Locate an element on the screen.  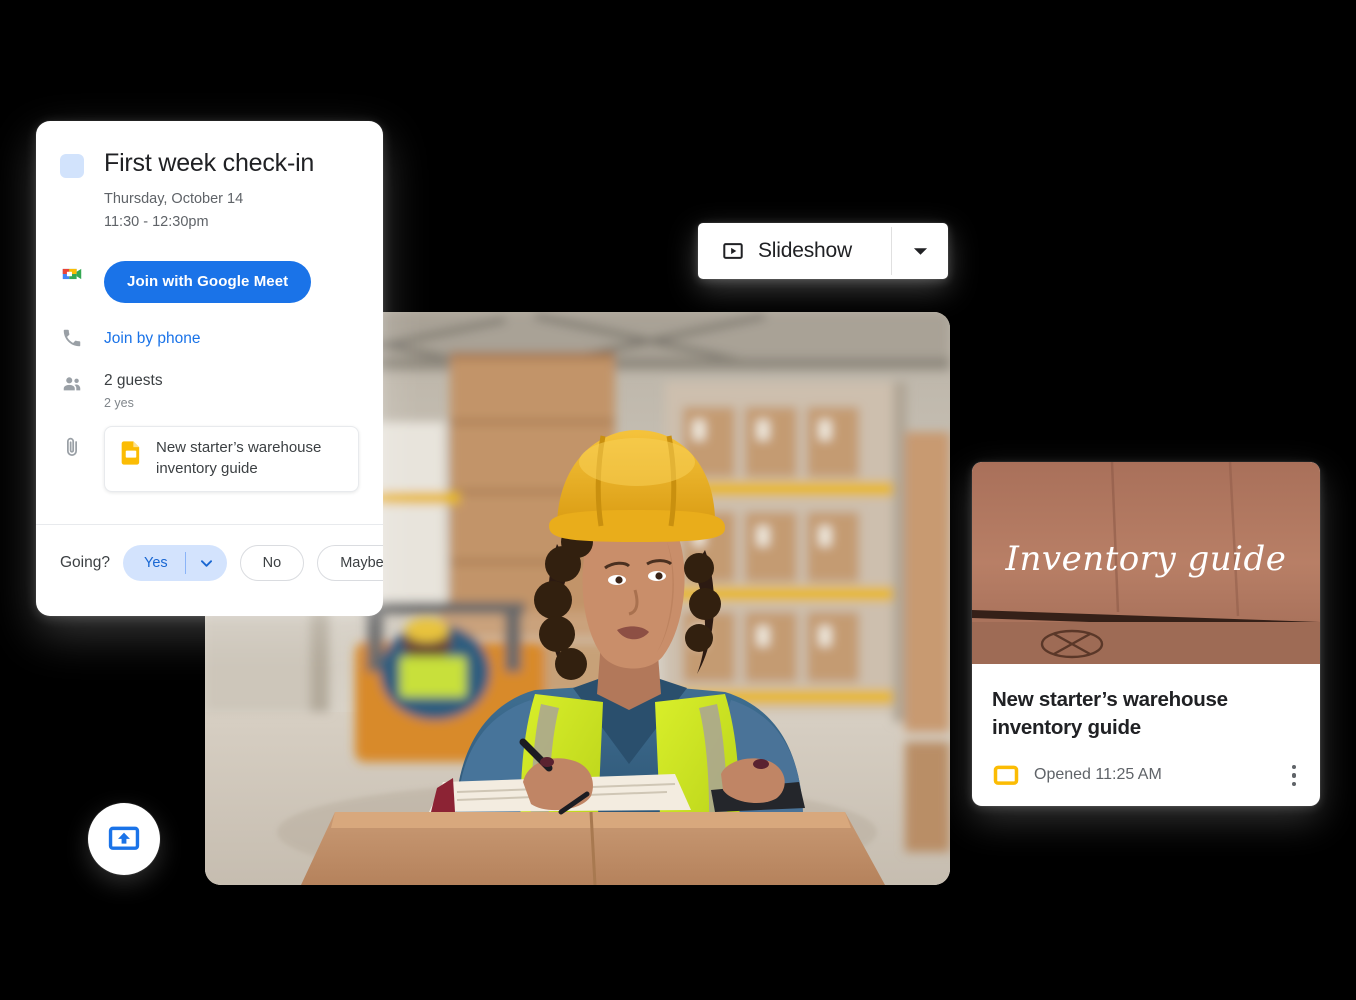
attachment-chip: New starter’s warehouse inventory guide is located at coordinates (231, 459).